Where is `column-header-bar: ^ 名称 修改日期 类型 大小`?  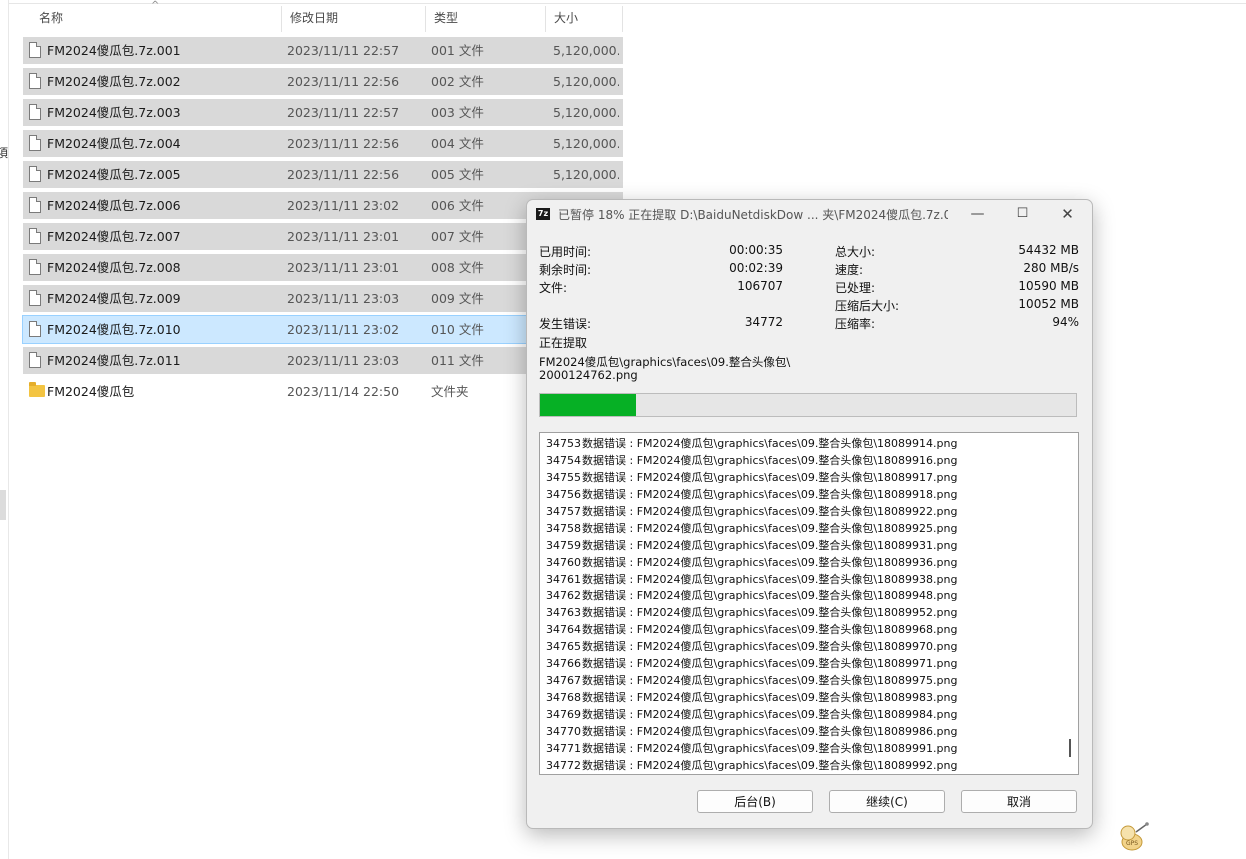
column-header-bar: ^ 名称 修改日期 类型 大小 is located at coordinates (323, 16).